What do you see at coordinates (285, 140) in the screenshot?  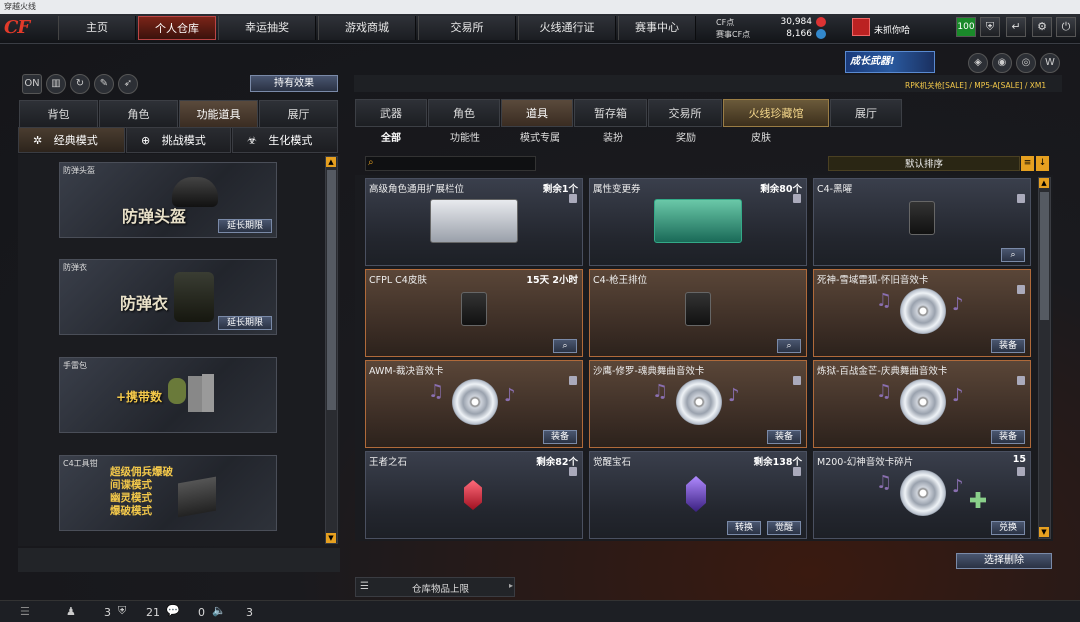 I see `mode-tab-2: ☣ 生化模式` at bounding box center [285, 140].